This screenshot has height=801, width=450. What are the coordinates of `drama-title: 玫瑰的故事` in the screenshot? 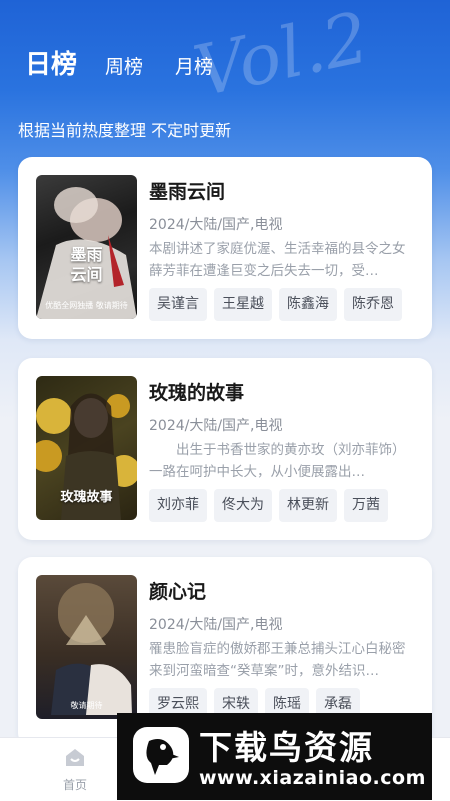 It's located at (196, 391).